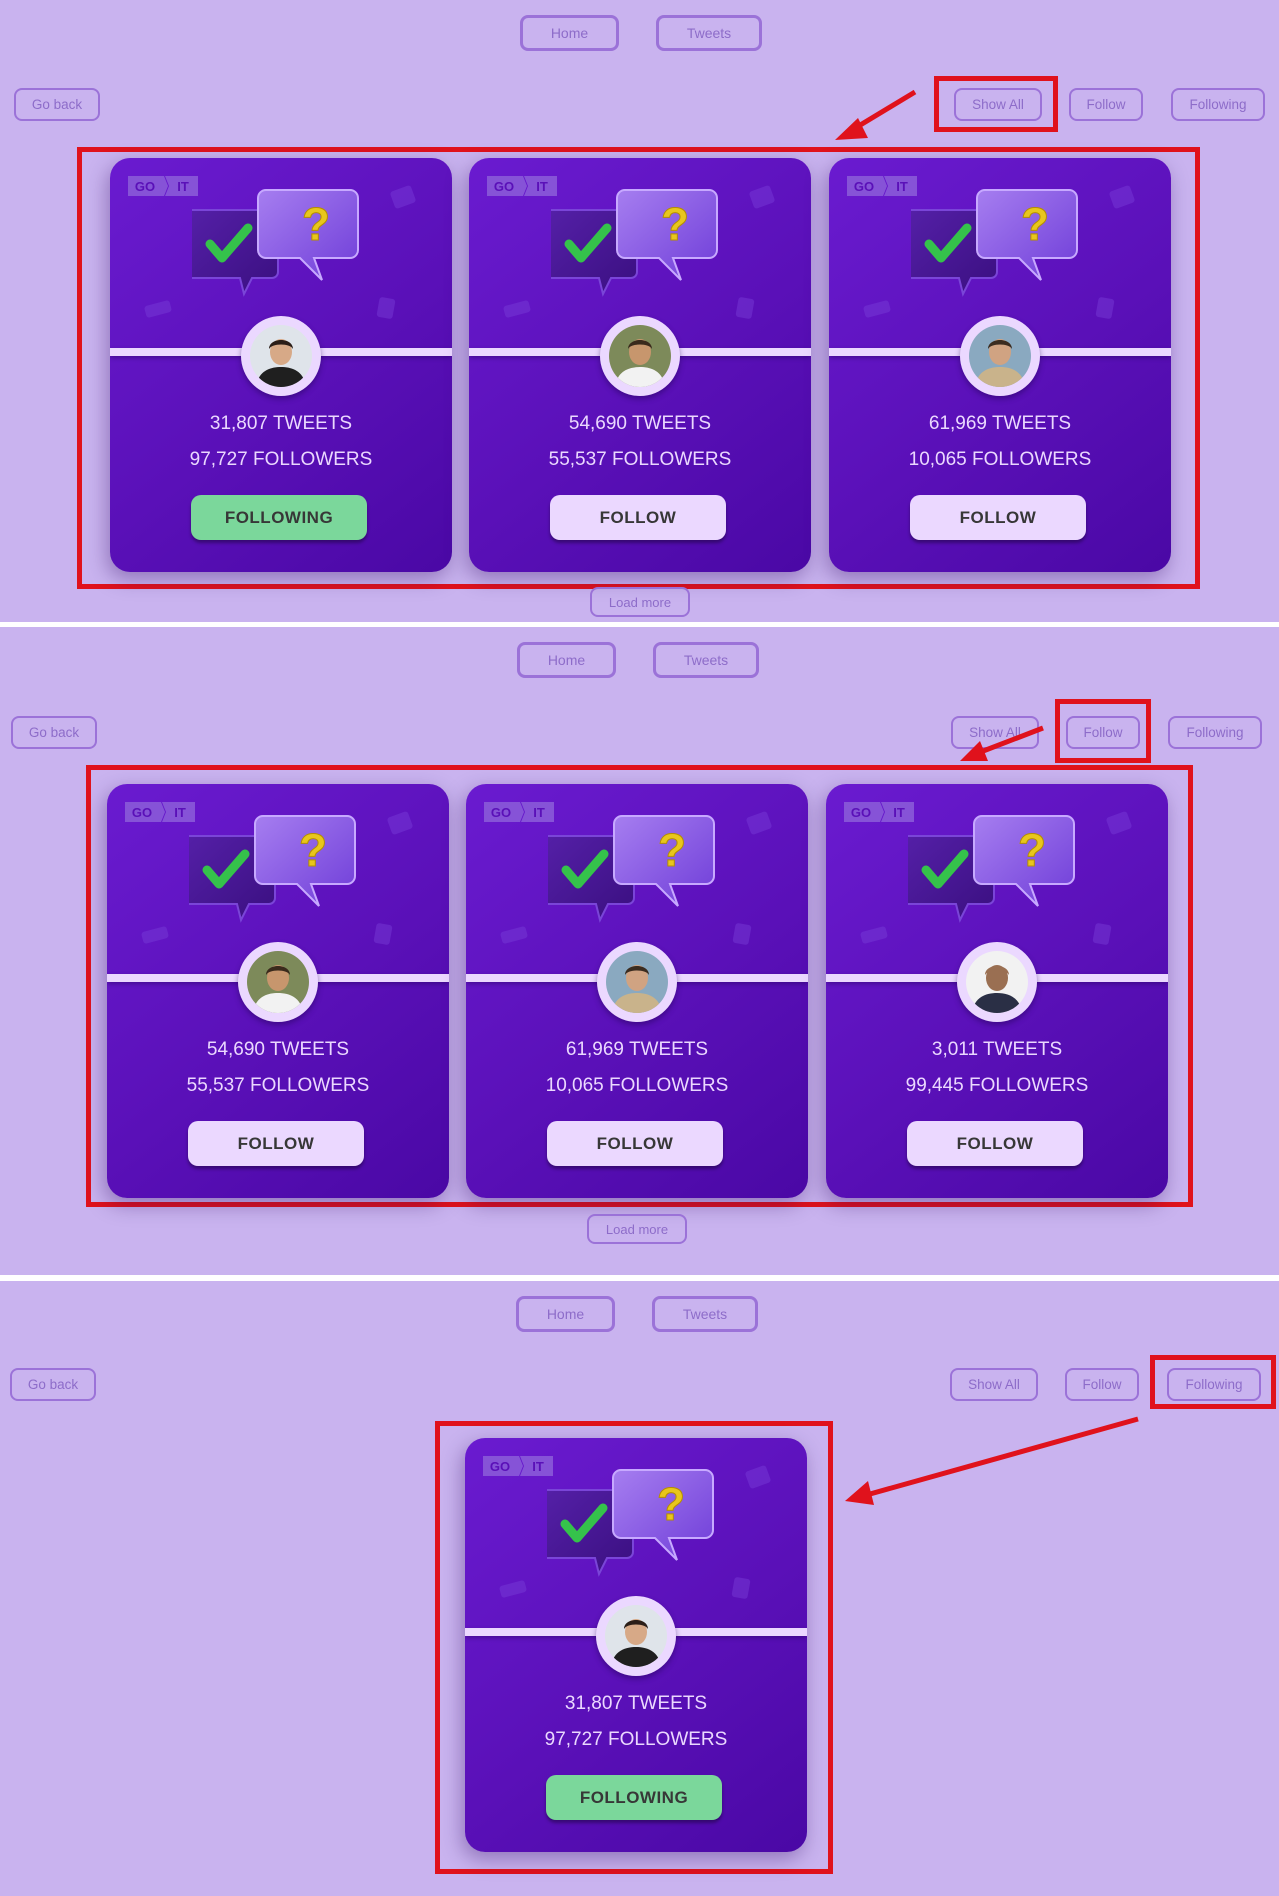  I want to click on followers-count: 99,445 FOLLOWERS, so click(997, 1085).